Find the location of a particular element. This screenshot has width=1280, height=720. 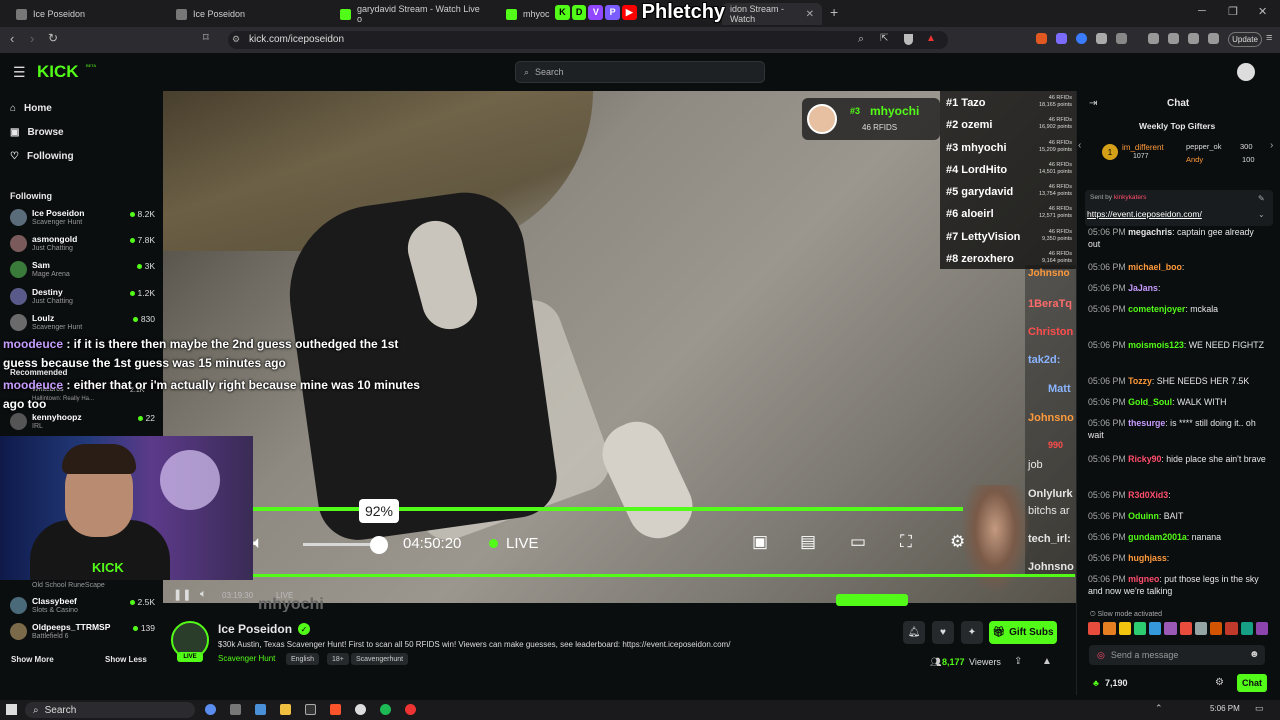

chat-user: cometenjoyer is located at coordinates (1156, 309).